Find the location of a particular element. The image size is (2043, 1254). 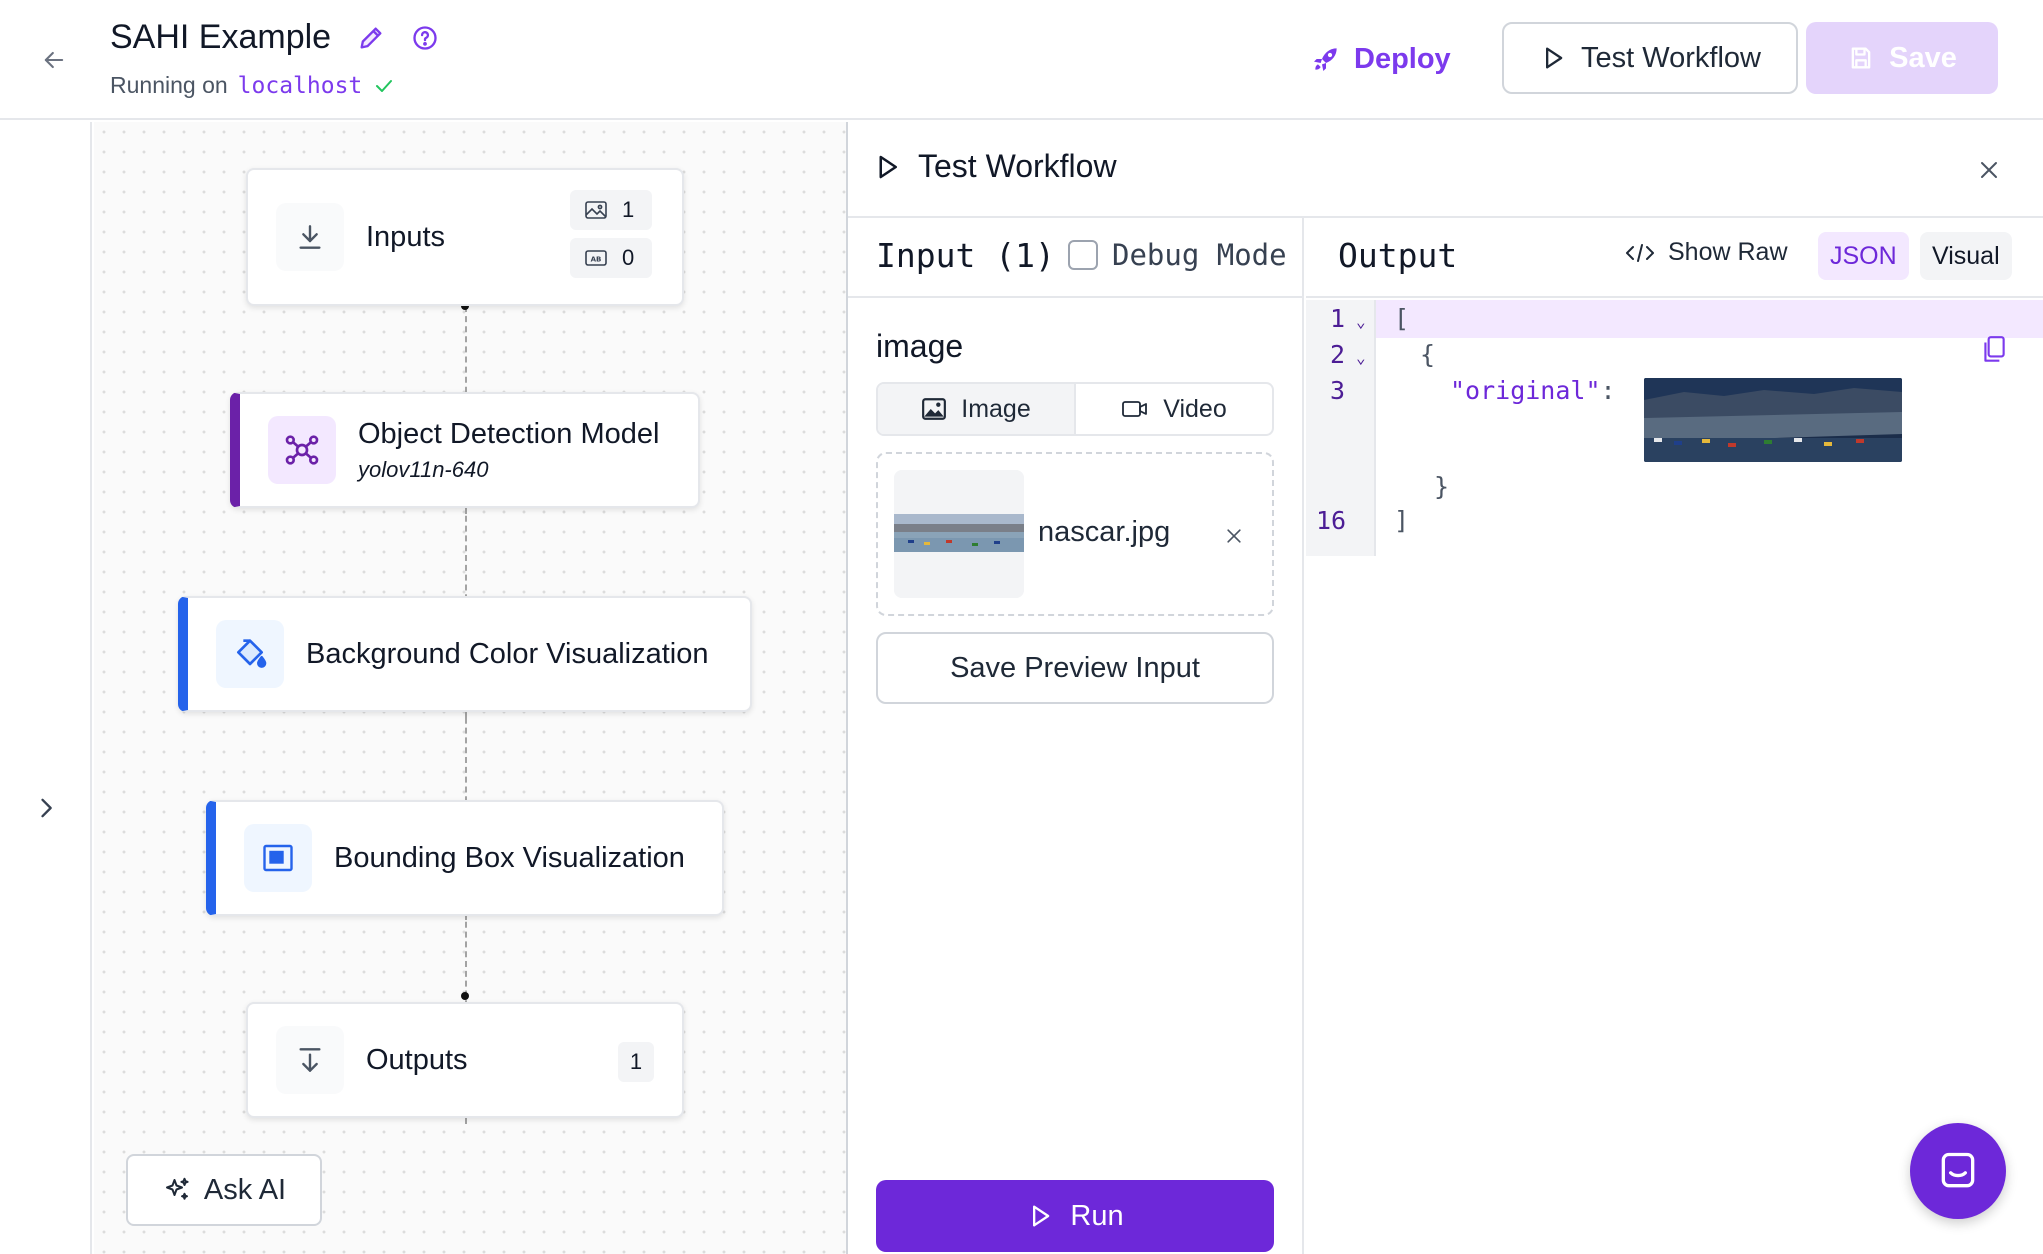

close-icon is located at coordinates (1989, 170).